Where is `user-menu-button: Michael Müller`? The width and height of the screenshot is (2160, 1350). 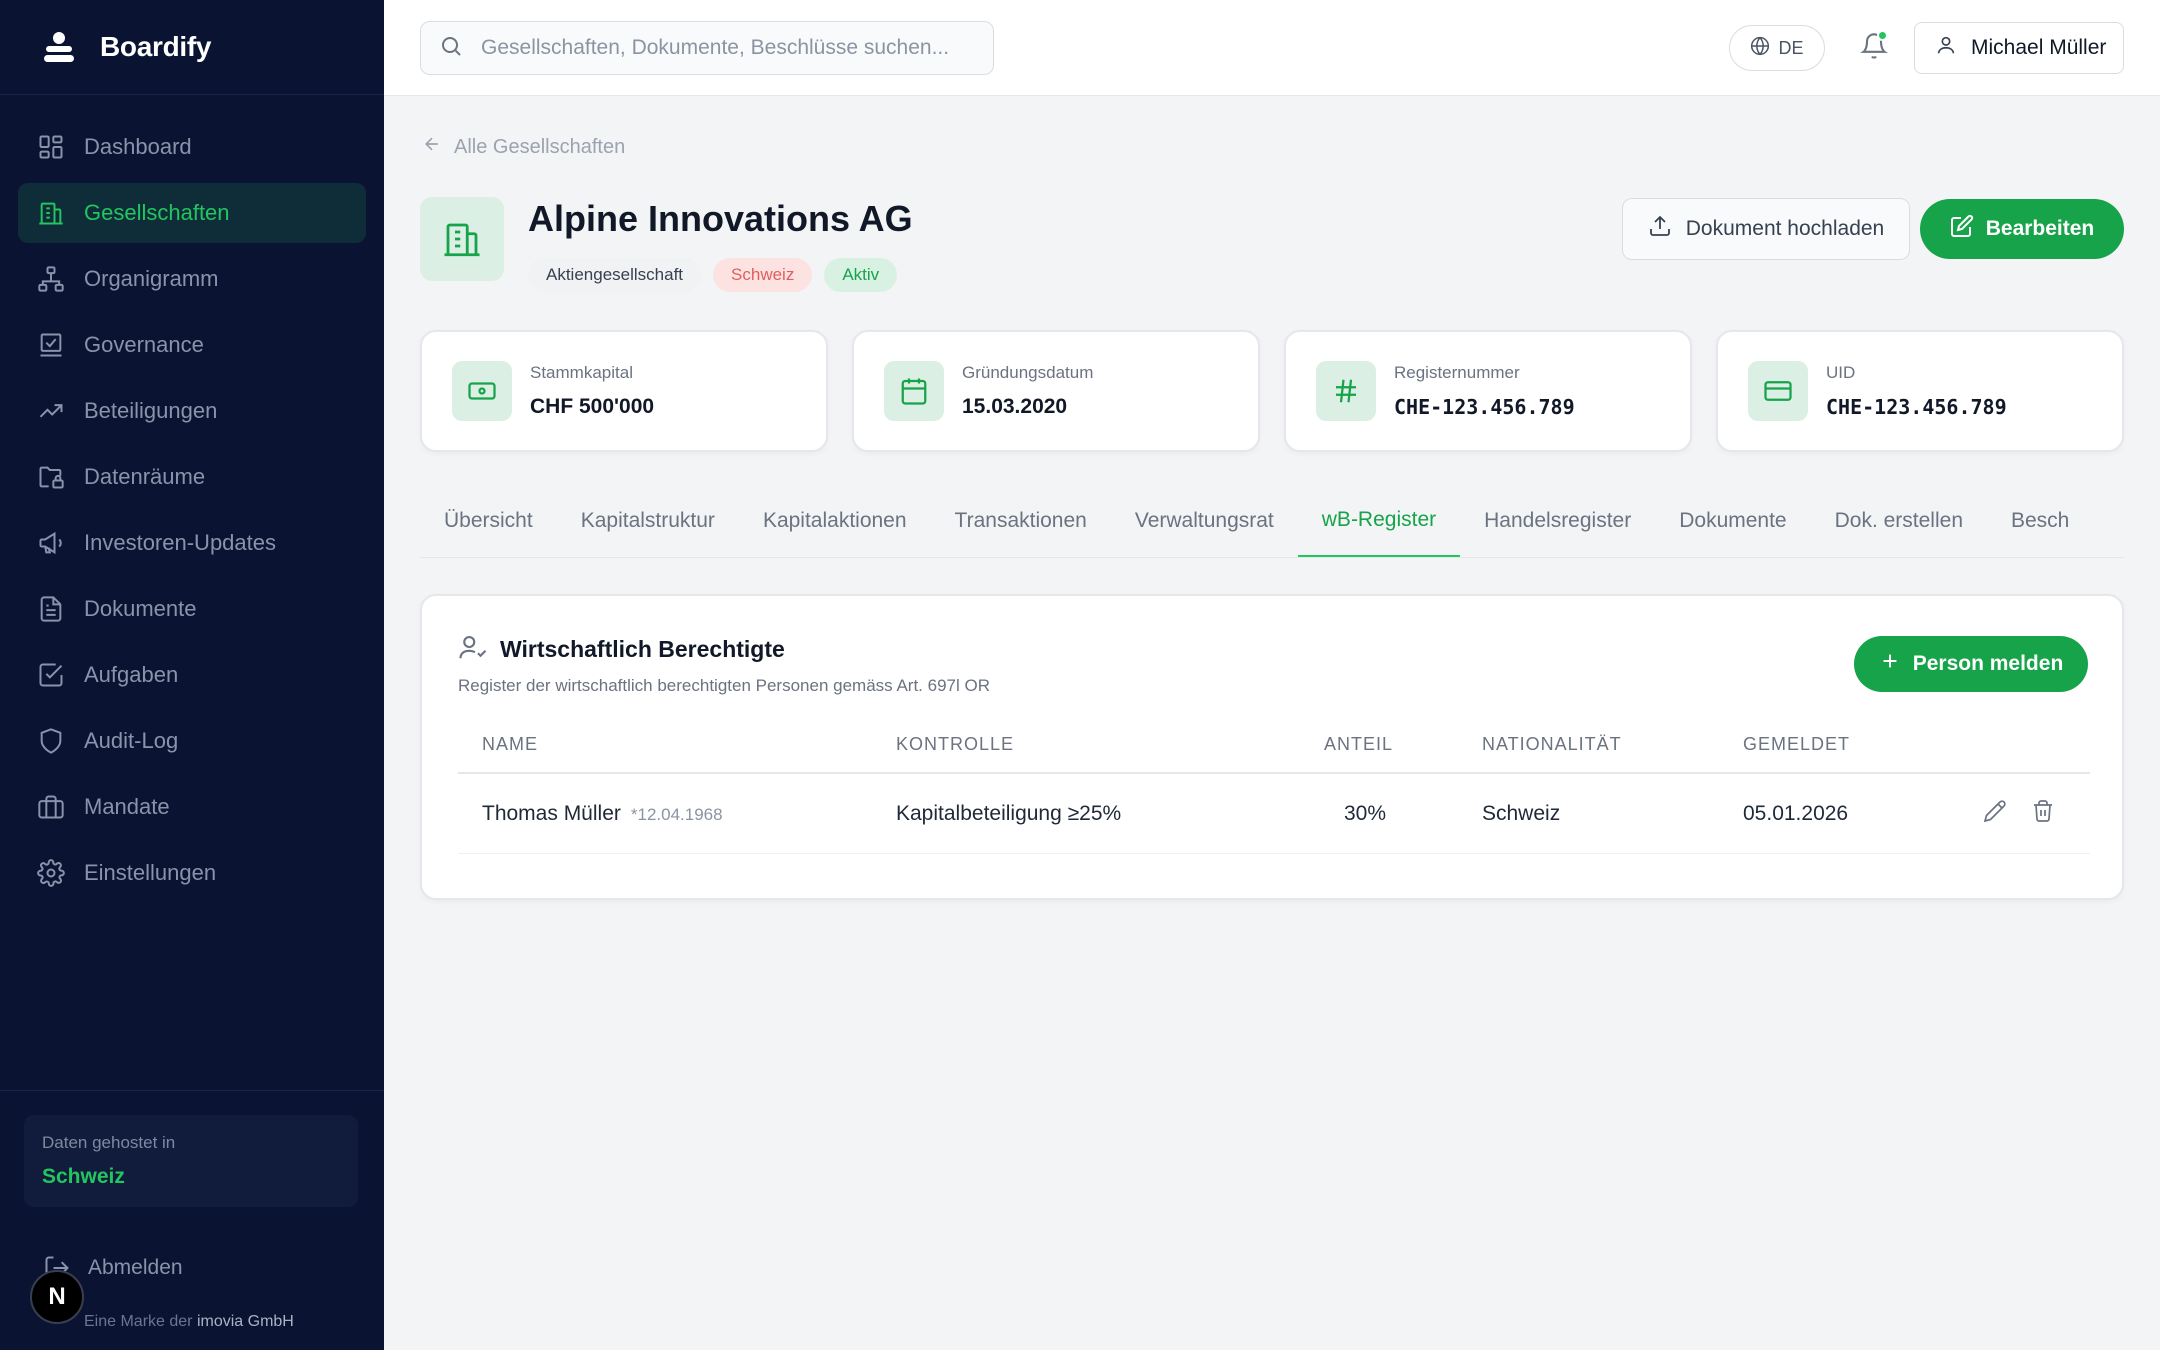 user-menu-button: Michael Müller is located at coordinates (2019, 48).